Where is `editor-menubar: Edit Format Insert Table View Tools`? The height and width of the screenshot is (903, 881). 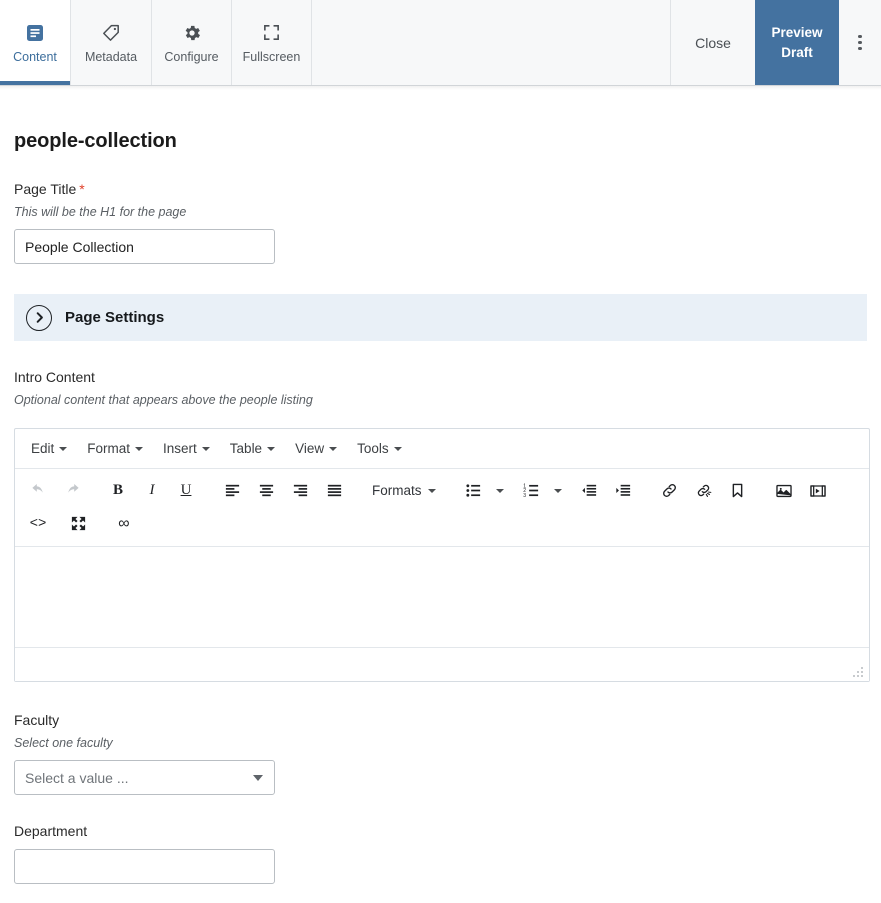 editor-menubar: Edit Format Insert Table View Tools is located at coordinates (442, 449).